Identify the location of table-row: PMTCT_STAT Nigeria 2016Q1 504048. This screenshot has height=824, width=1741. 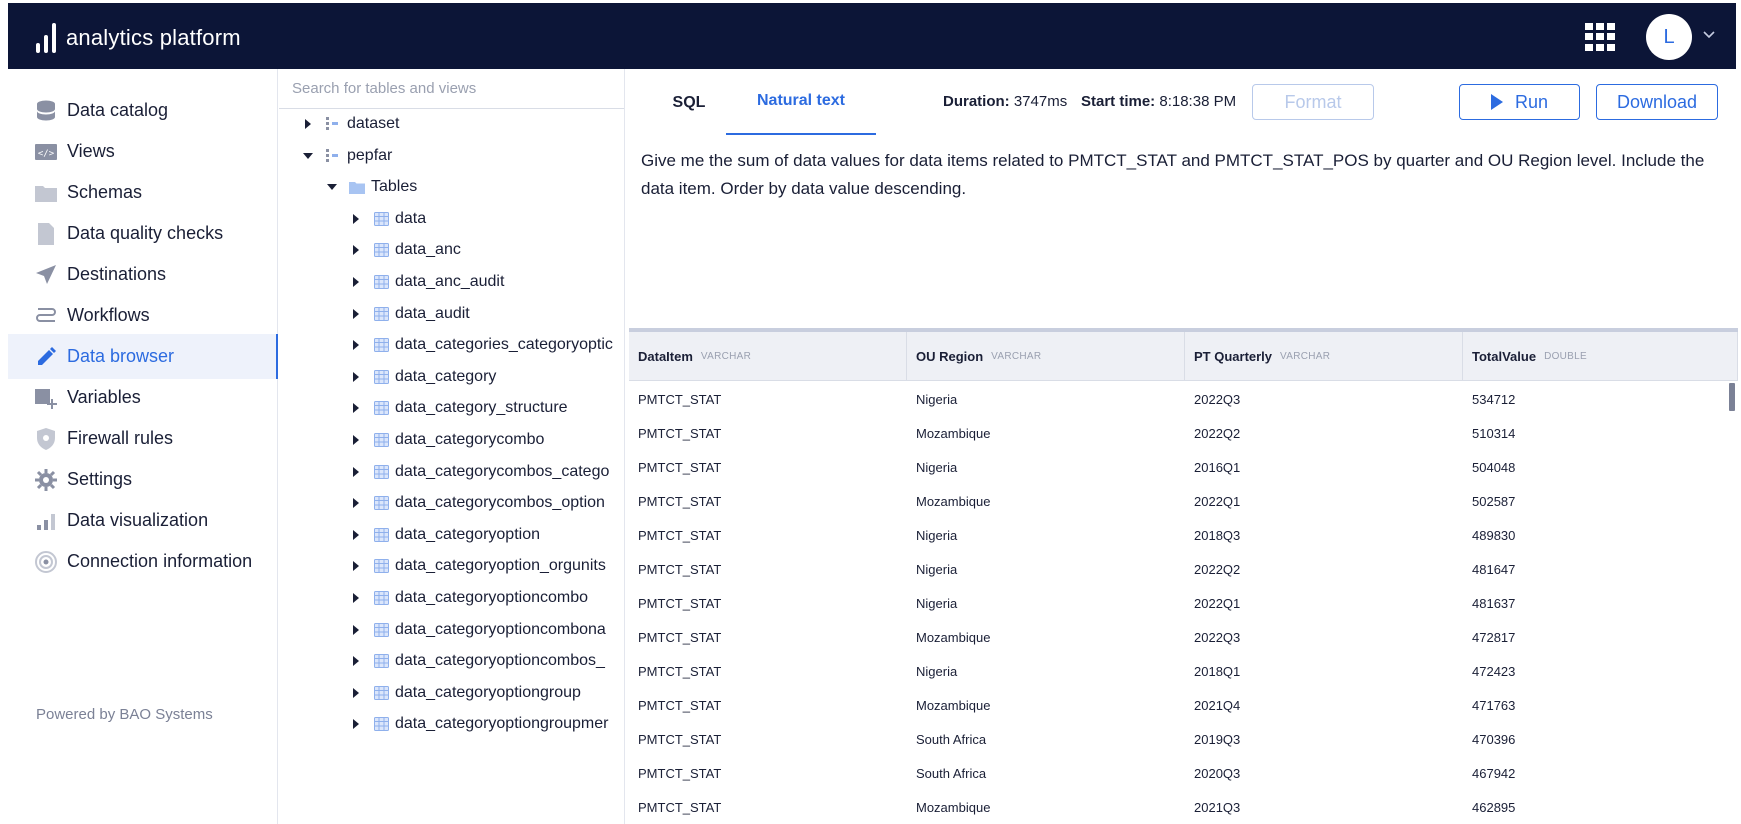
(1183, 467).